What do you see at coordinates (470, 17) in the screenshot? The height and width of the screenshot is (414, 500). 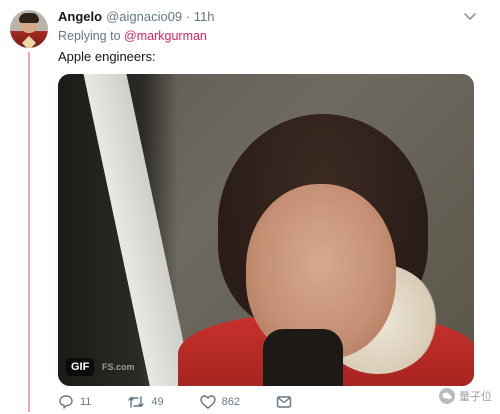 I see `chevron-down-icon` at bounding box center [470, 17].